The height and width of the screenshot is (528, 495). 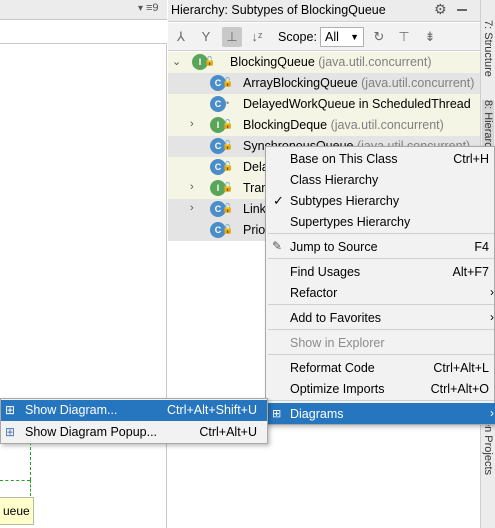 I want to click on menu-item-label: Class Hierarchy, so click(x=334, y=180).